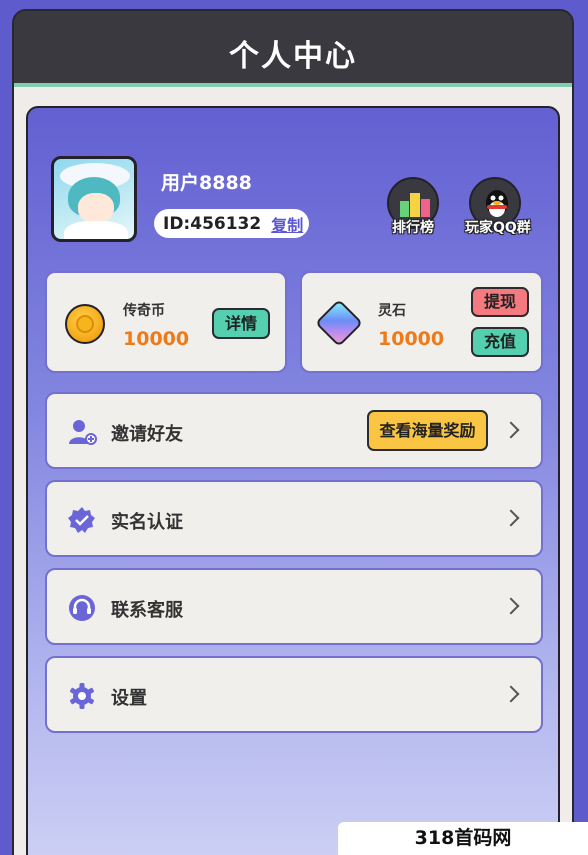 The height and width of the screenshot is (855, 588). I want to click on verified-badge-icon, so click(81, 520).